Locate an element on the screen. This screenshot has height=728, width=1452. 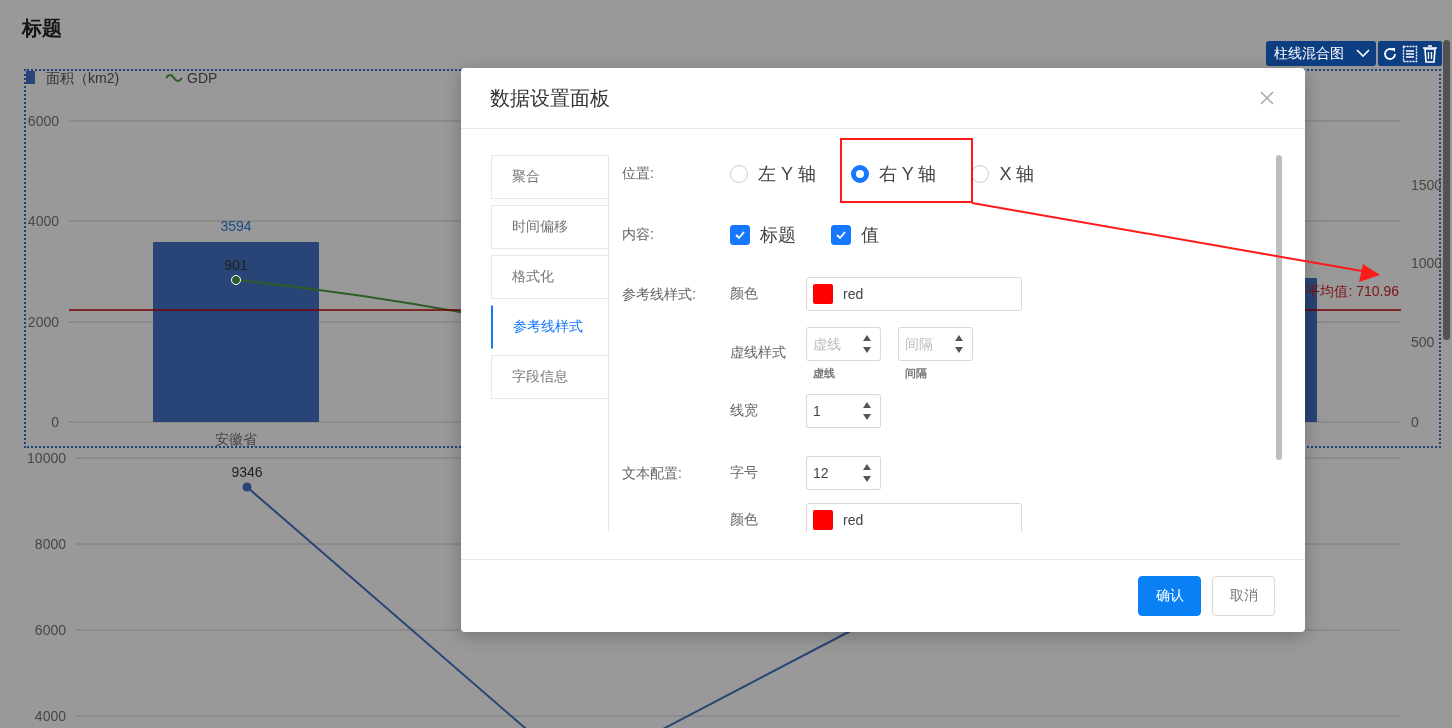
field-label: 虚线样式 is located at coordinates (758, 352).